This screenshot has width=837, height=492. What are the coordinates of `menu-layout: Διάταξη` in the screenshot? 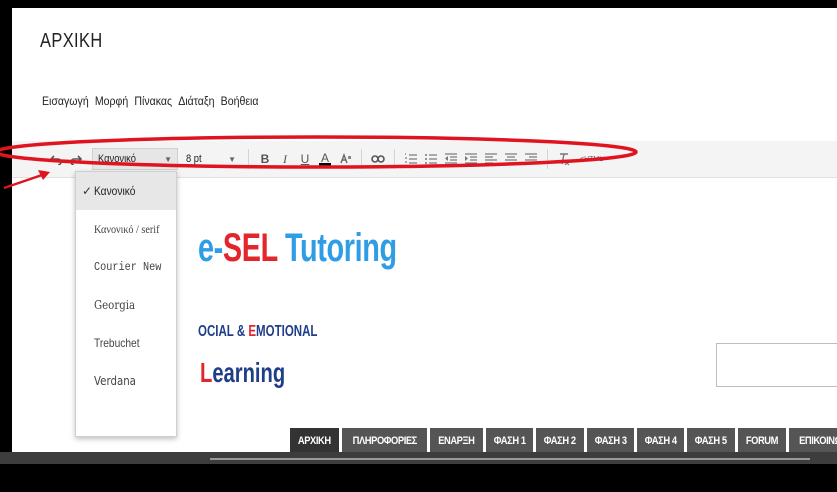 It's located at (196, 101).